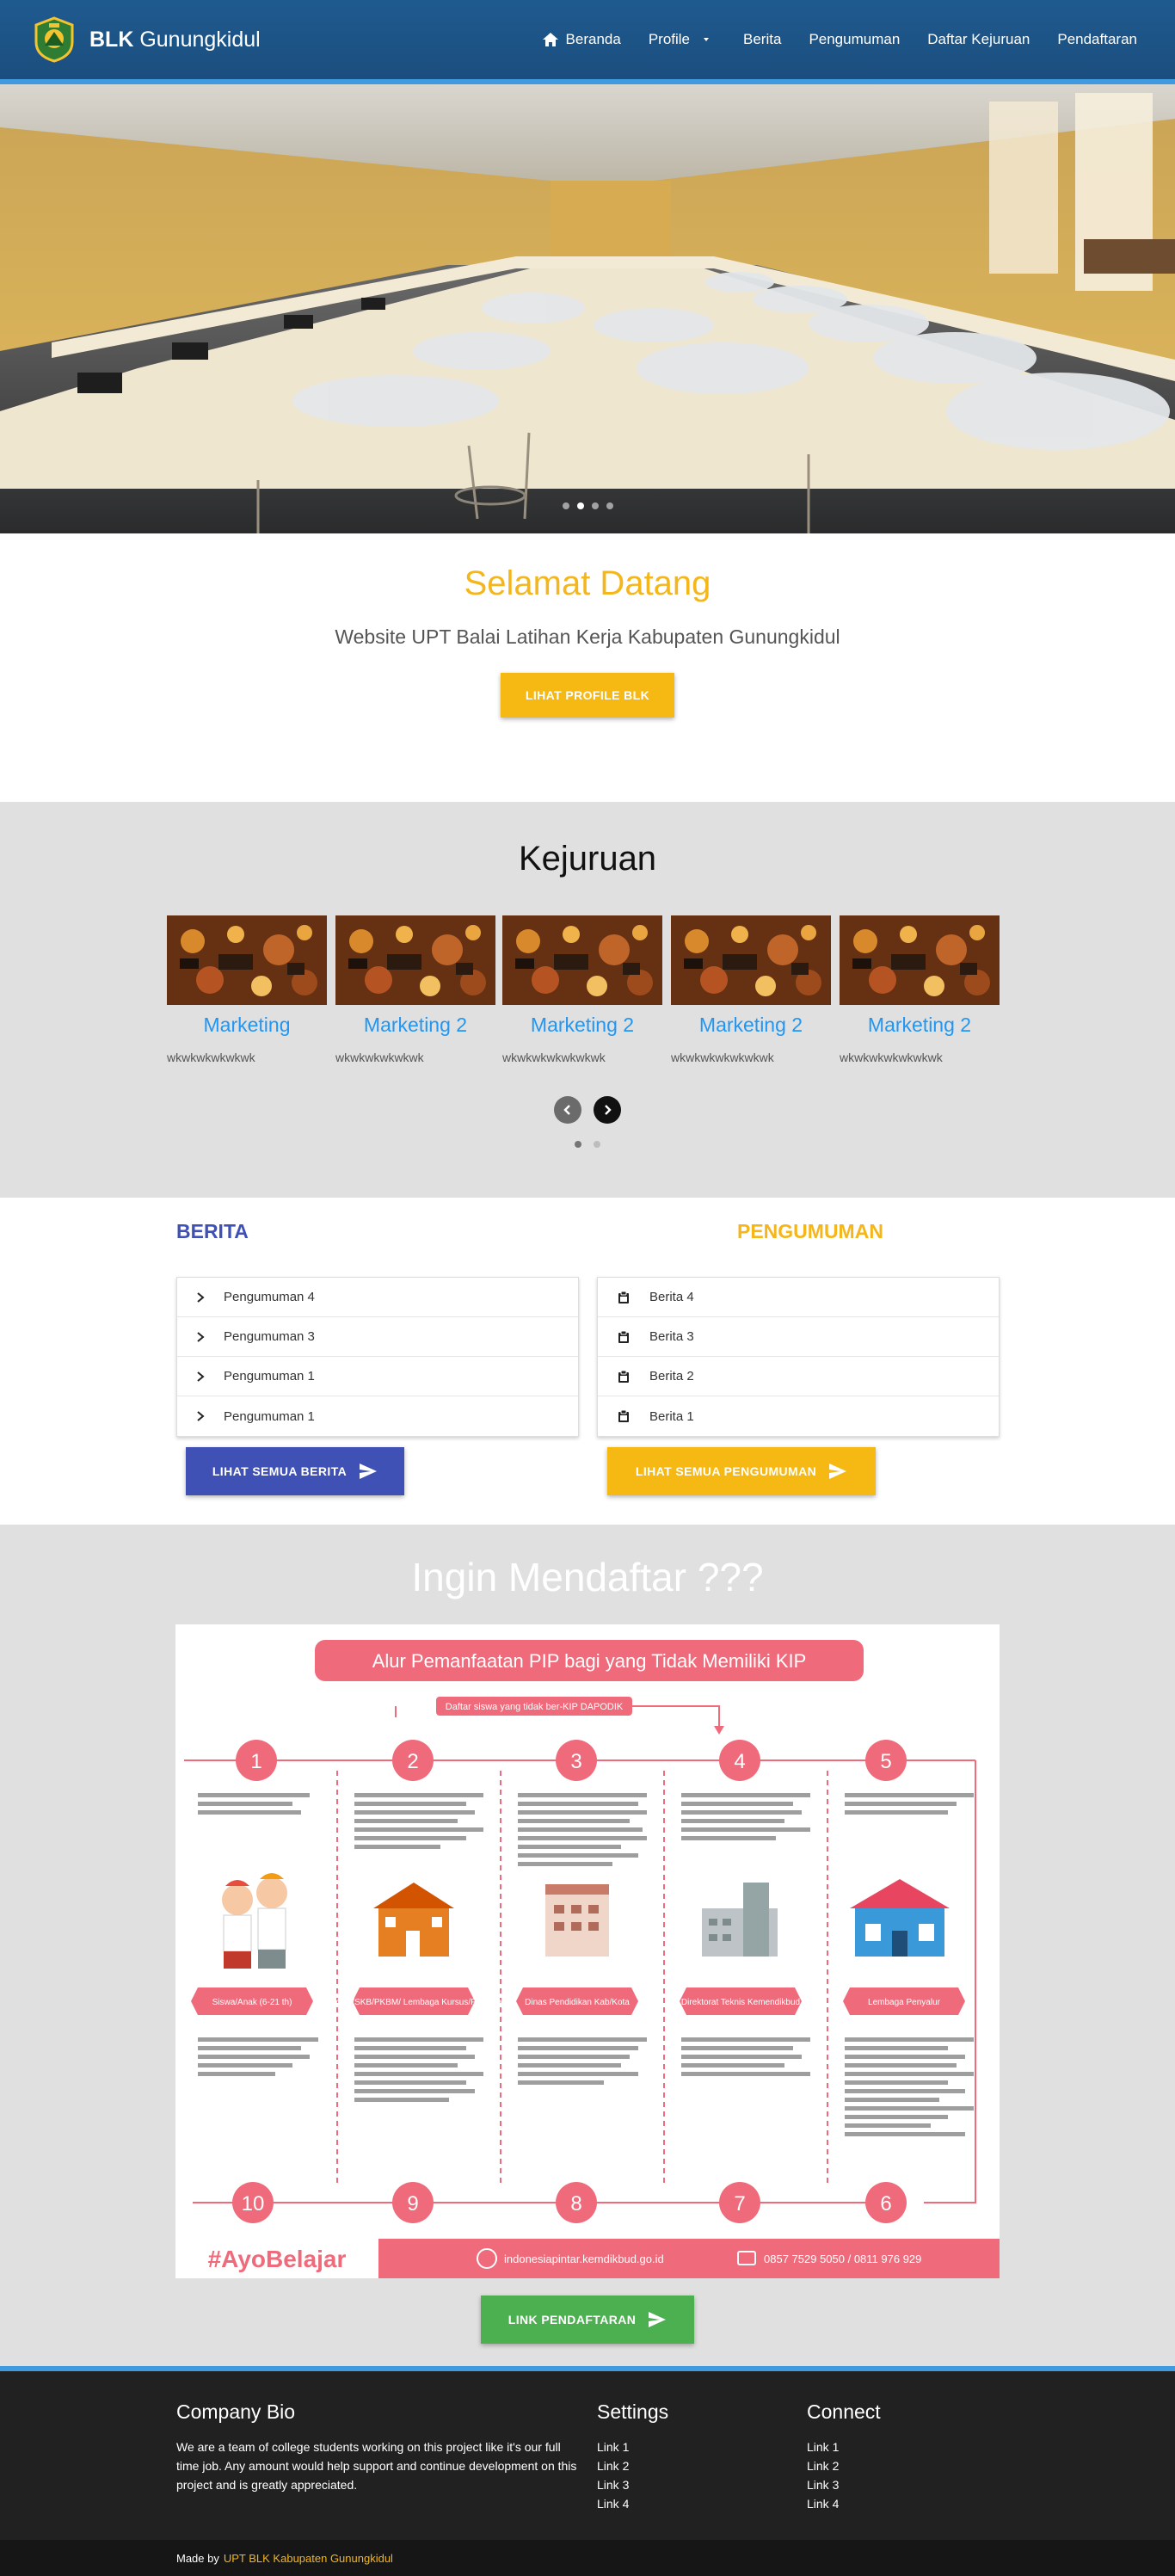 This screenshot has width=1175, height=2576. Describe the element at coordinates (567, 1110) in the screenshot. I see `carousel-prev-button` at that location.